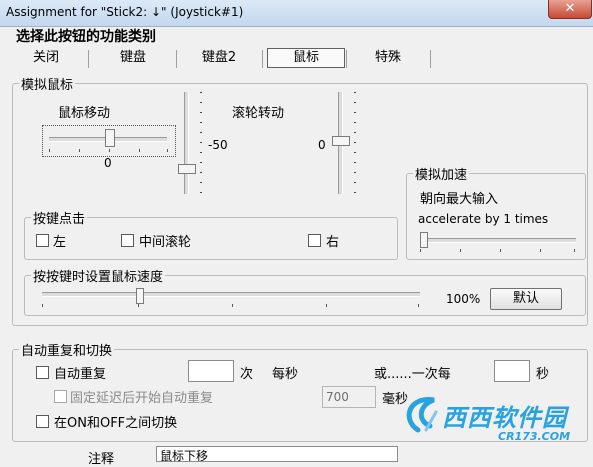  What do you see at coordinates (42, 240) in the screenshot?
I see `left-click-checkbox` at bounding box center [42, 240].